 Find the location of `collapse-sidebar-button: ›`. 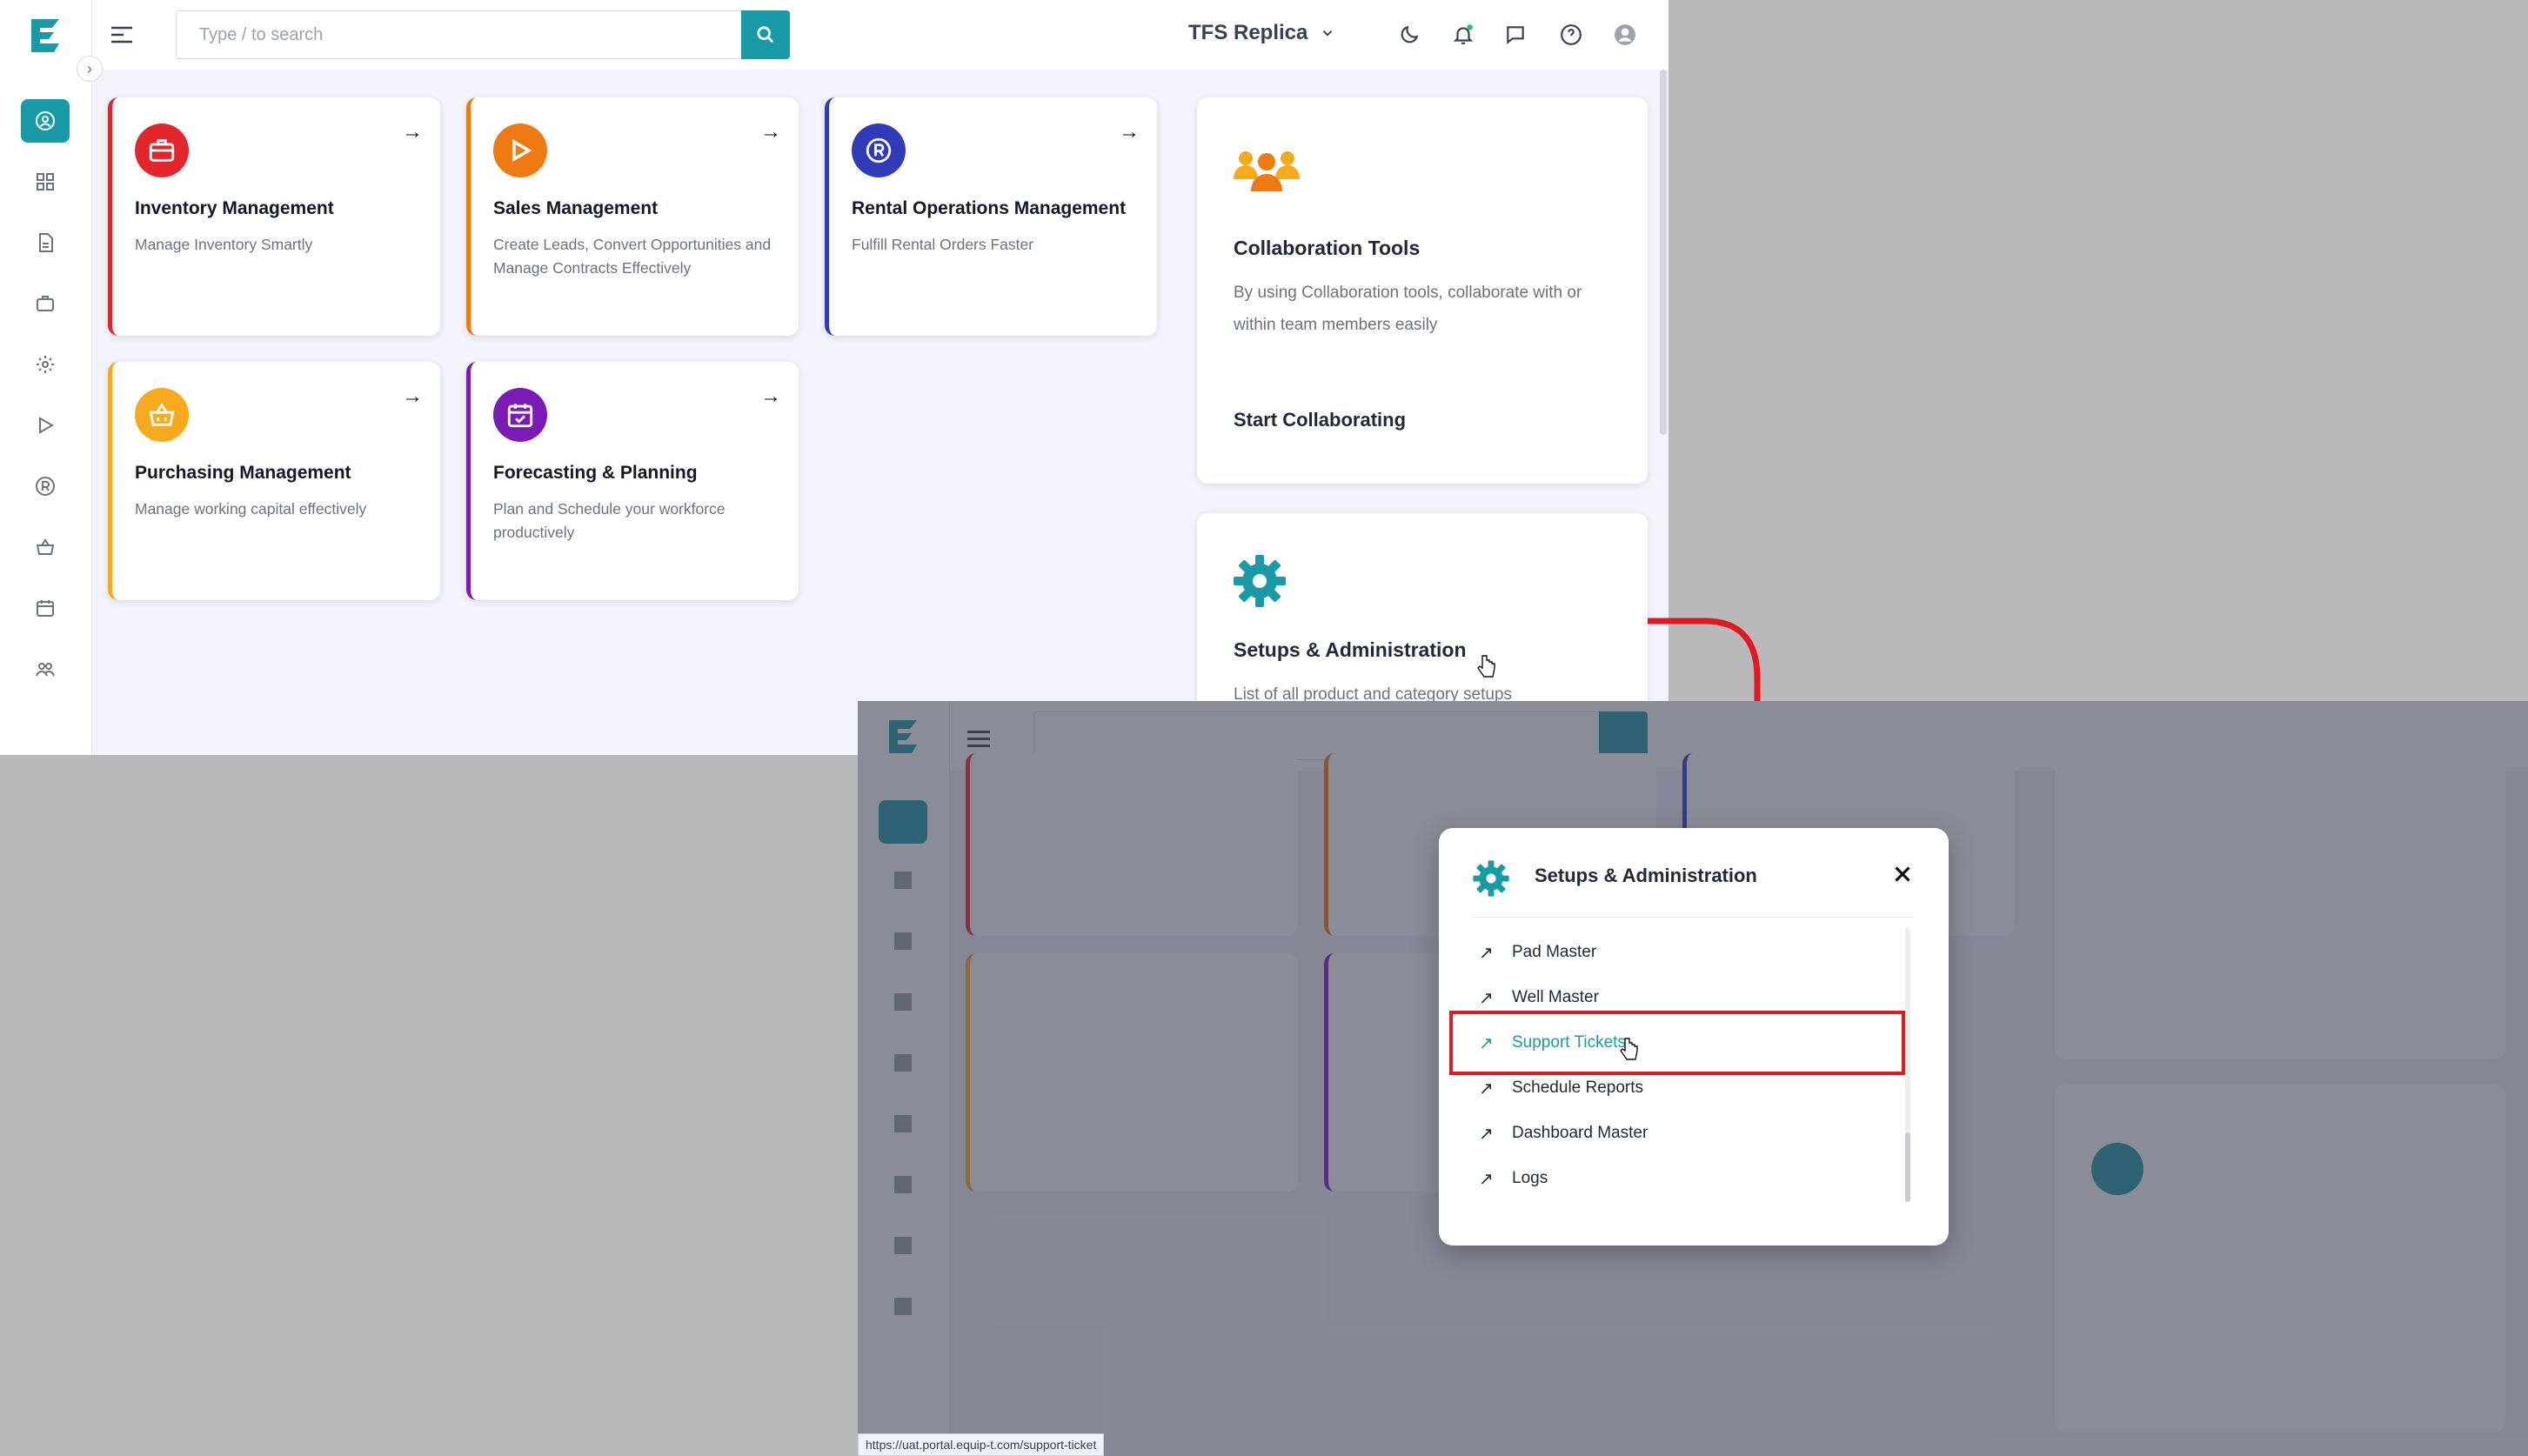

collapse-sidebar-button: › is located at coordinates (90, 69).